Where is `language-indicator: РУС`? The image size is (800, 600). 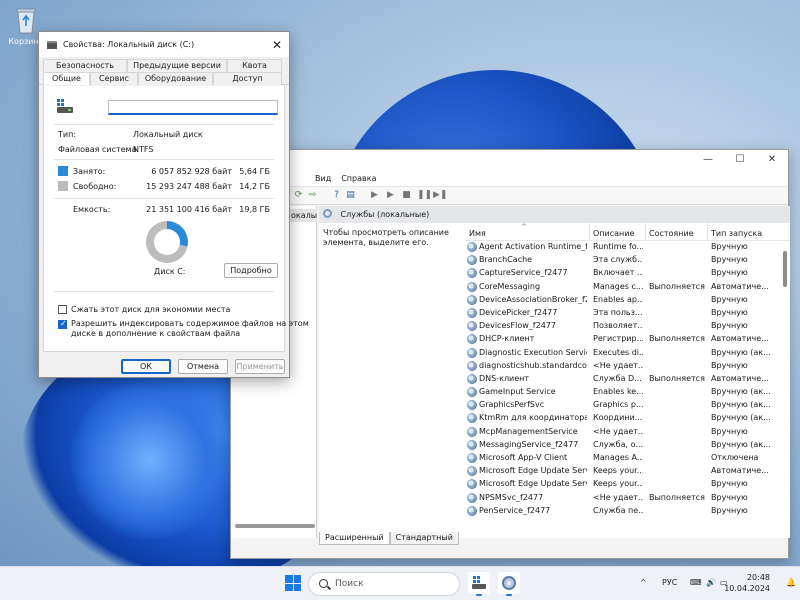
language-indicator: РУС is located at coordinates (669, 582).